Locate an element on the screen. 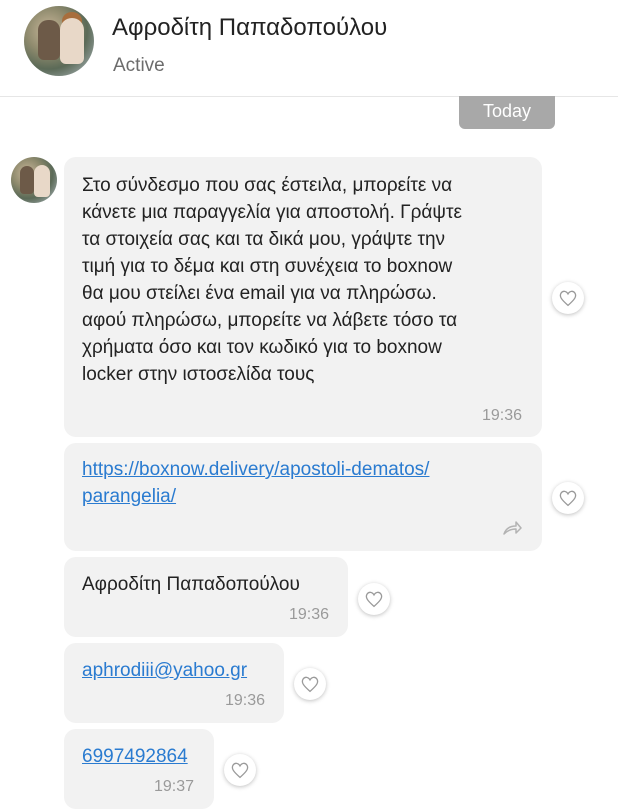 This screenshot has width=618, height=809. message-link: parangelia/ is located at coordinates (255, 496).